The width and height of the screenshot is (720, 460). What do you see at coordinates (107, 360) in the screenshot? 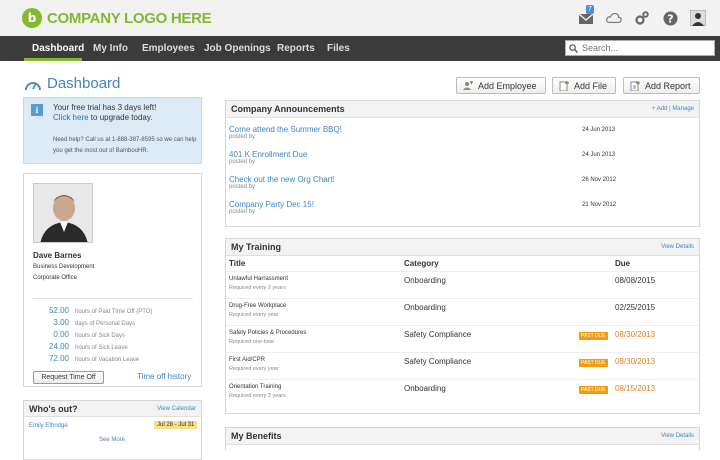
I see `time-off-desc: hours of Vacation Leave` at bounding box center [107, 360].